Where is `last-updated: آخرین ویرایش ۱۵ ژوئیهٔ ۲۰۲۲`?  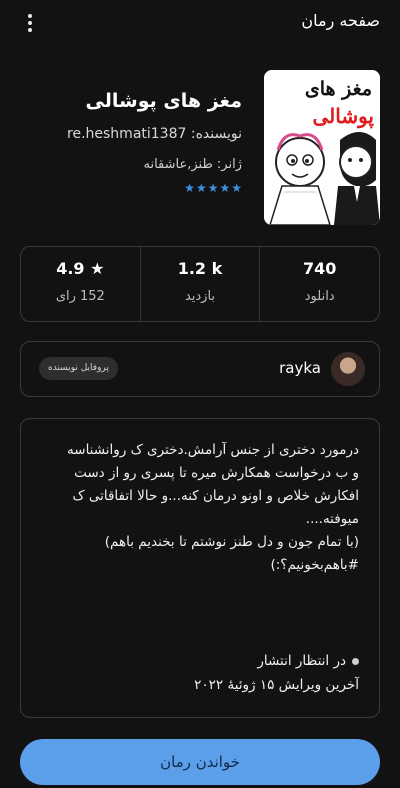 last-updated: آخرین ویرایش ۱۵ ژوئیهٔ ۲۰۲۲ is located at coordinates (276, 685).